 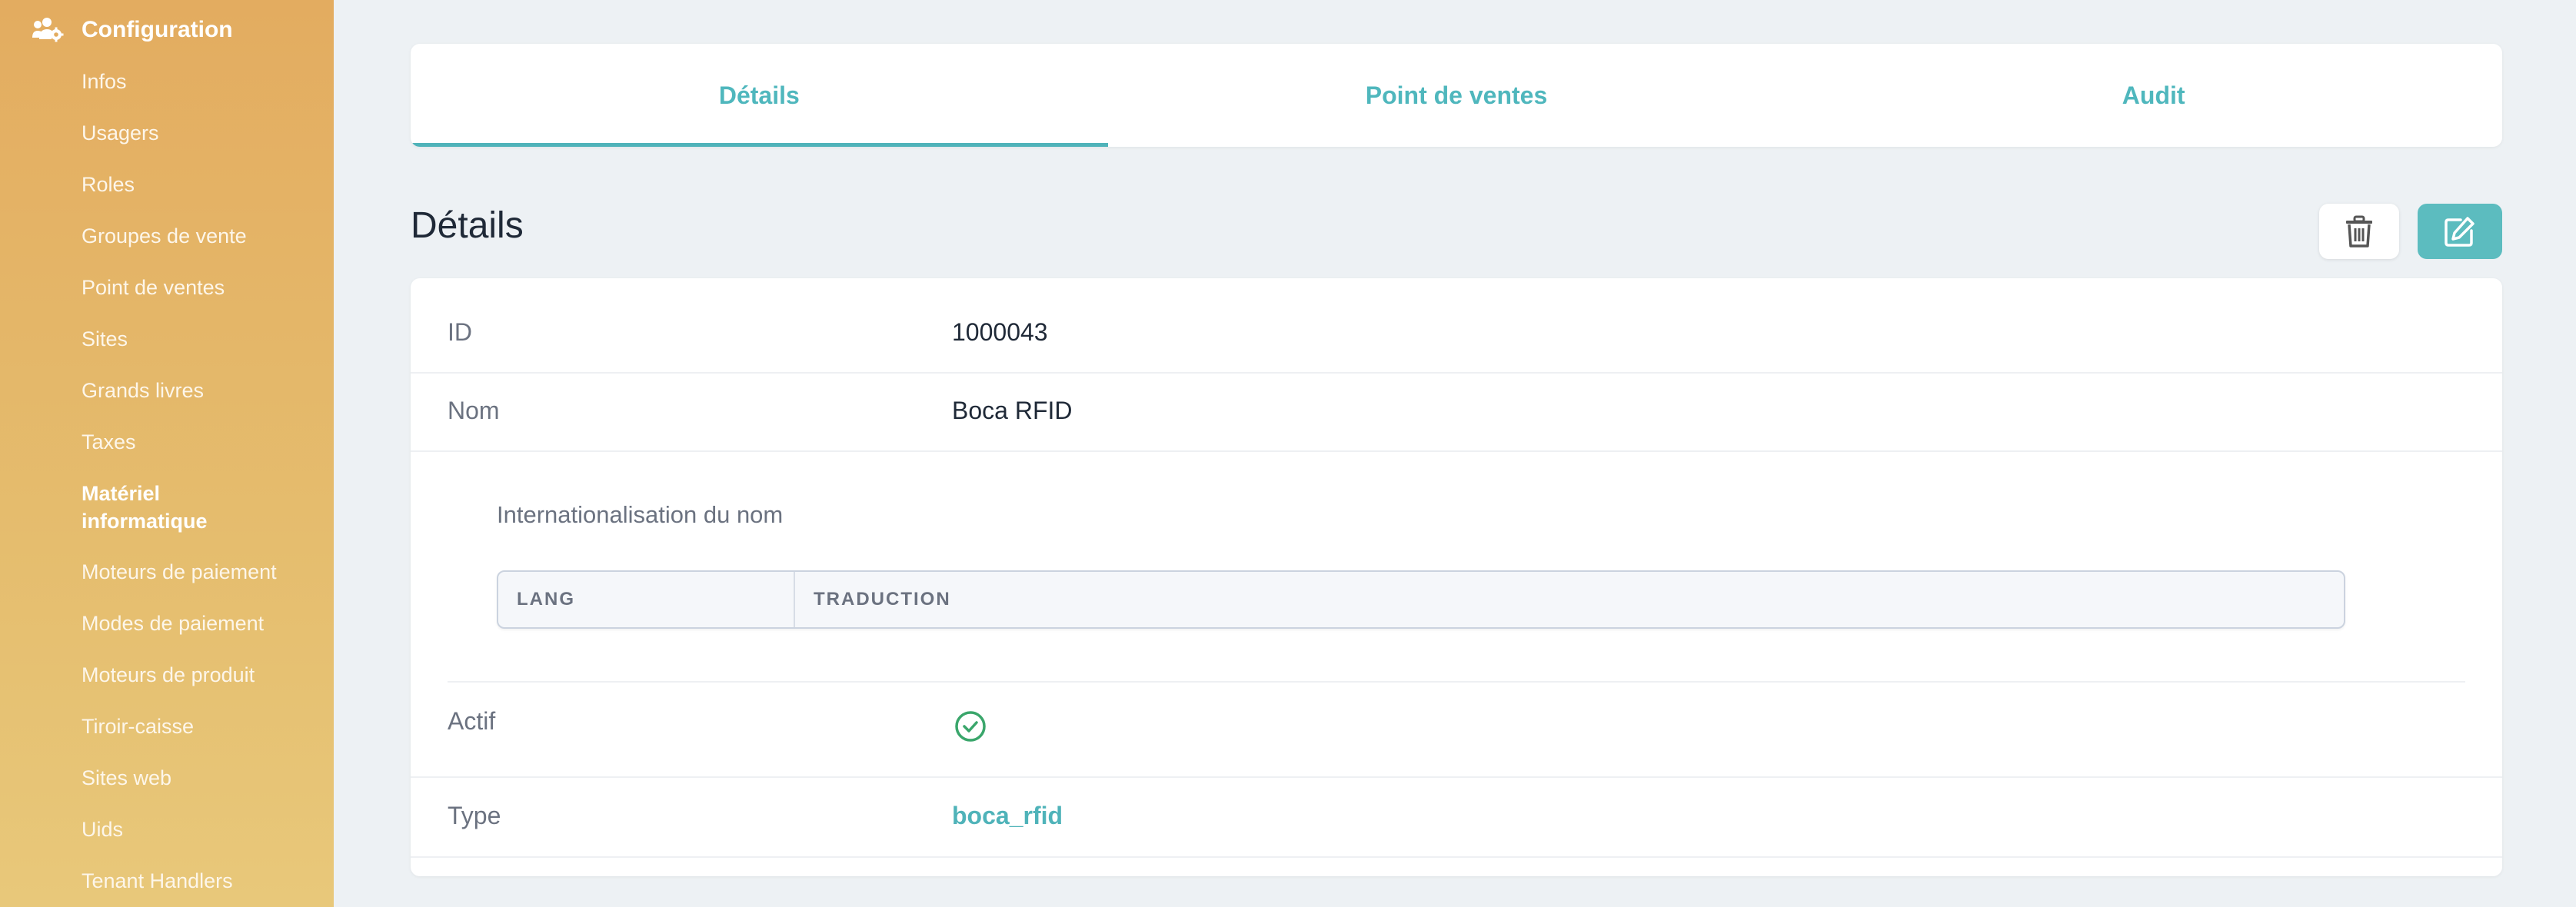 What do you see at coordinates (173, 623) in the screenshot?
I see `sidebar-item-modes-de-paiement: Modes de paiement` at bounding box center [173, 623].